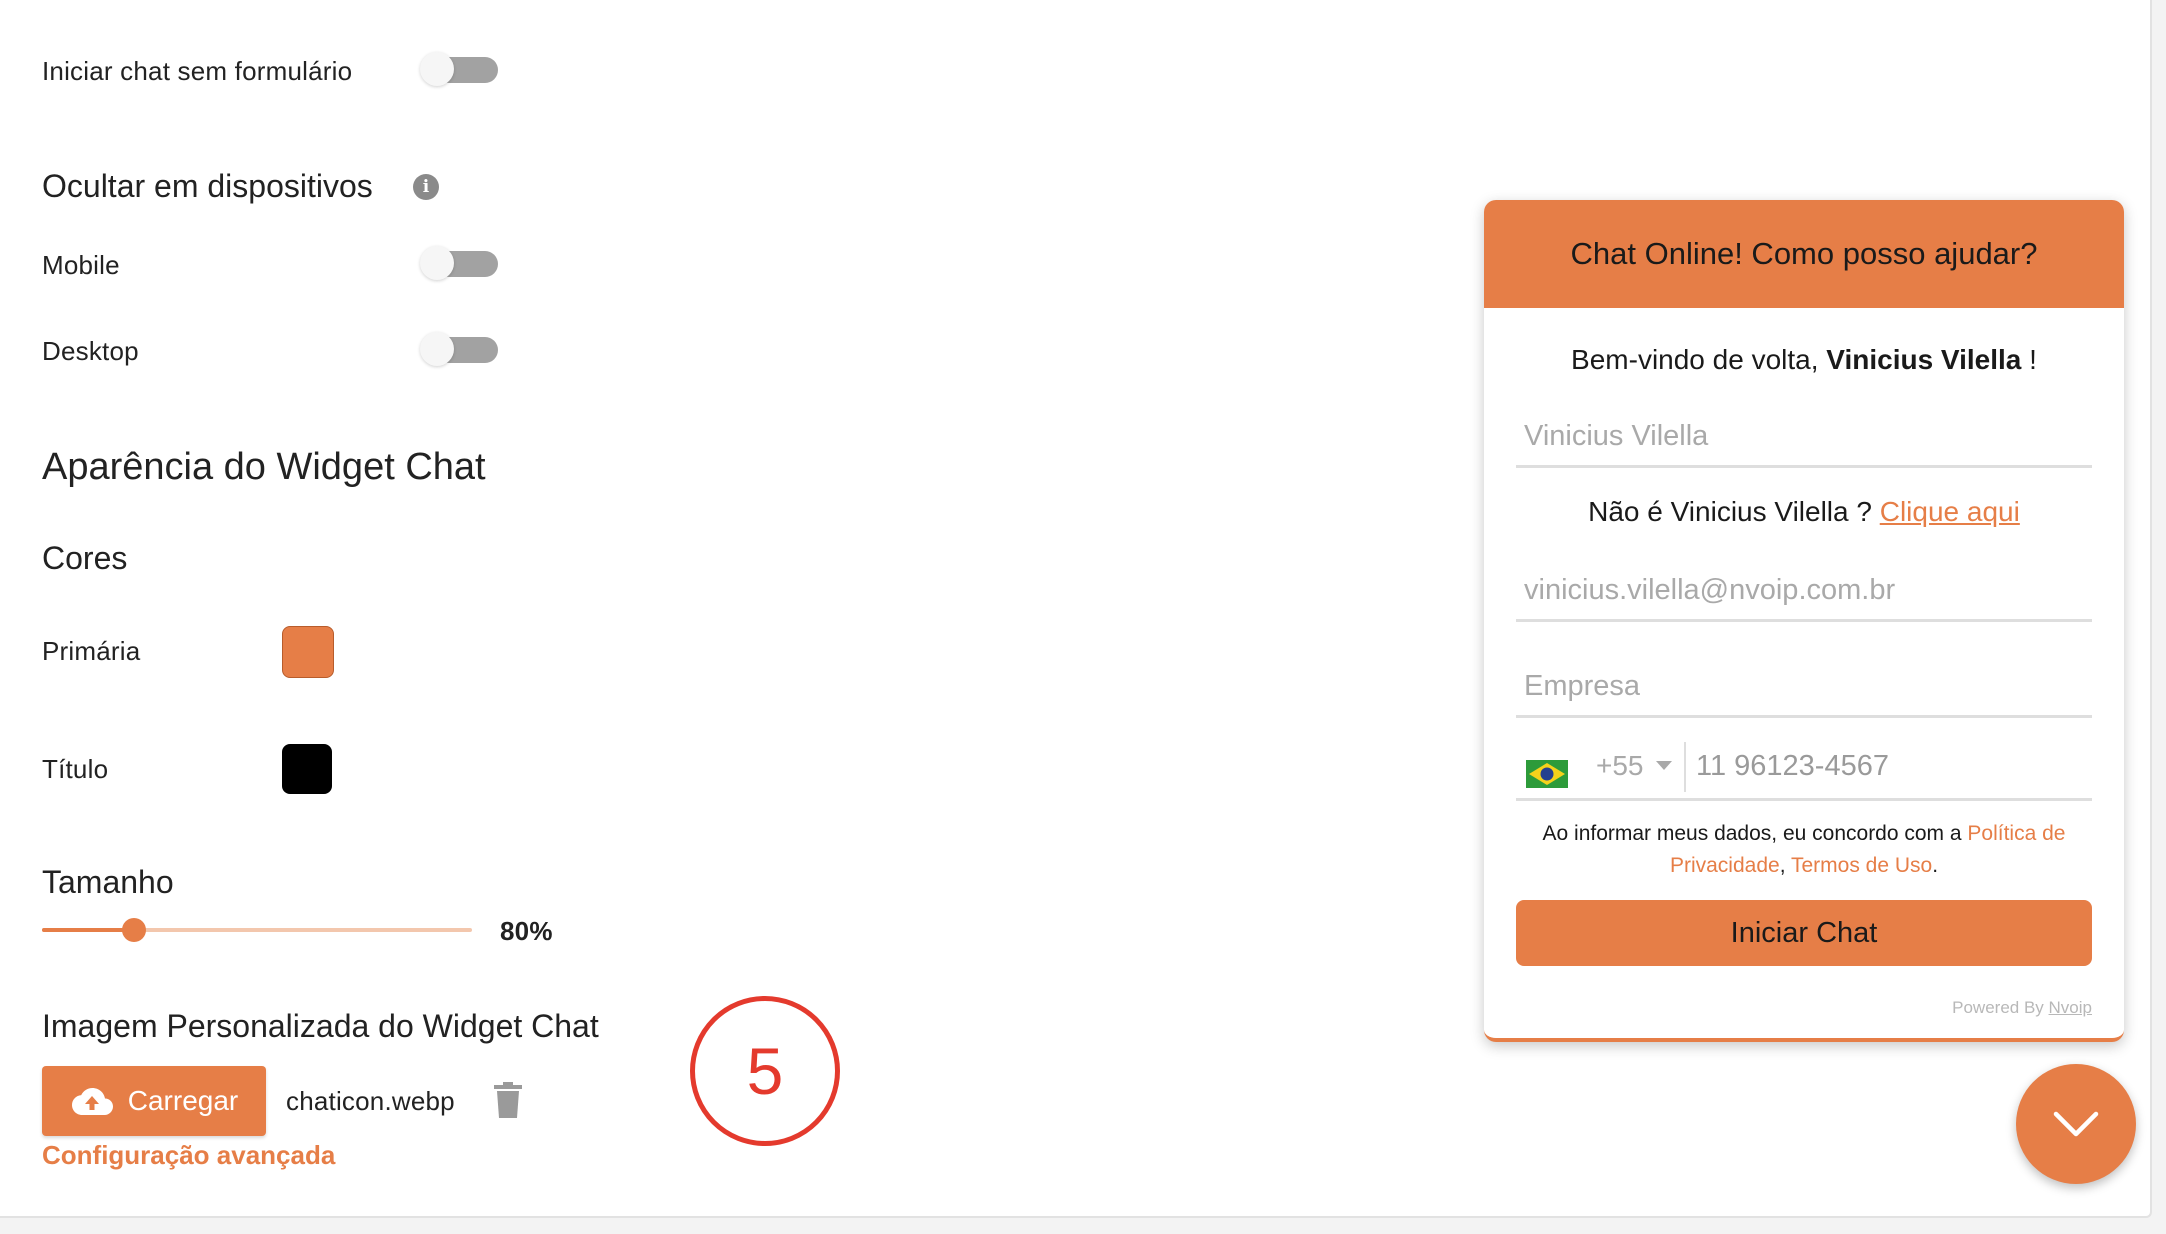 The image size is (2166, 1234). Describe the element at coordinates (91, 651) in the screenshot. I see `primary-color-label: Primária` at that location.